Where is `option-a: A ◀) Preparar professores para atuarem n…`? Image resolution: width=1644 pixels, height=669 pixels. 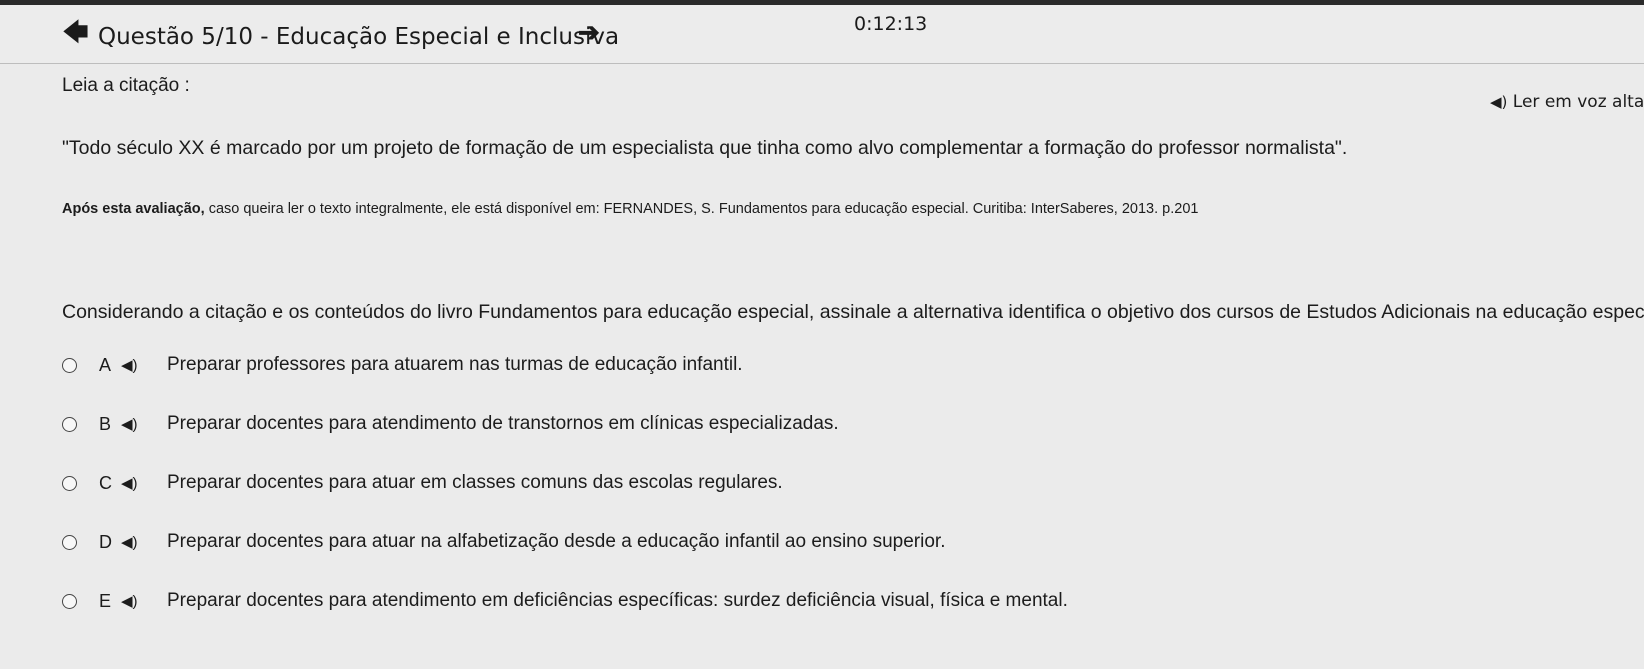 option-a: A ◀) Preparar professores para atuarem n… is located at coordinates (402, 365).